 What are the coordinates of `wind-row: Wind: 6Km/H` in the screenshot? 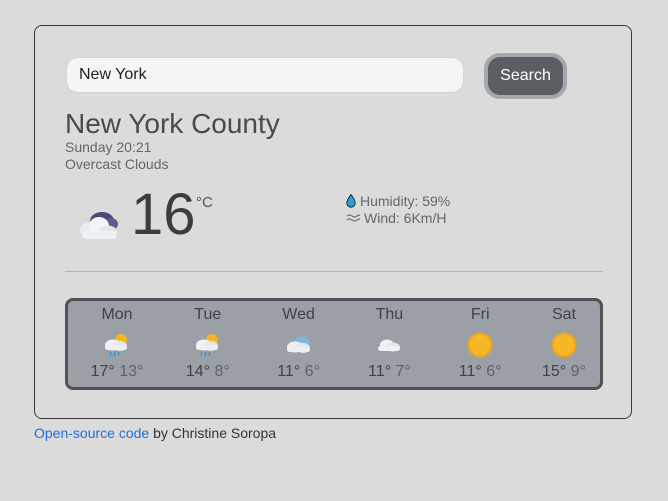 It's located at (398, 217).